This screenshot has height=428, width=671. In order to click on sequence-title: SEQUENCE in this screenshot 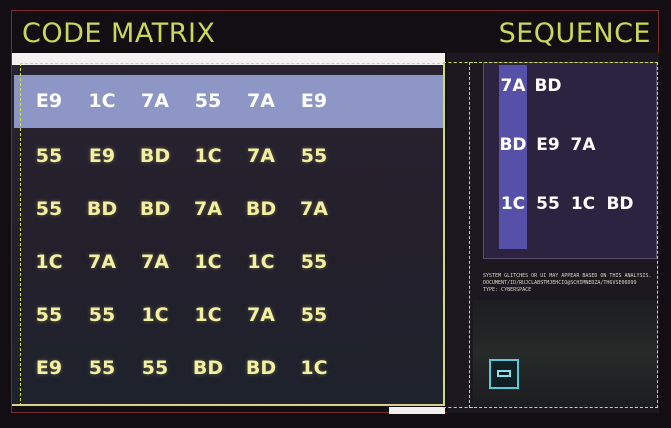, I will do `click(574, 33)`.